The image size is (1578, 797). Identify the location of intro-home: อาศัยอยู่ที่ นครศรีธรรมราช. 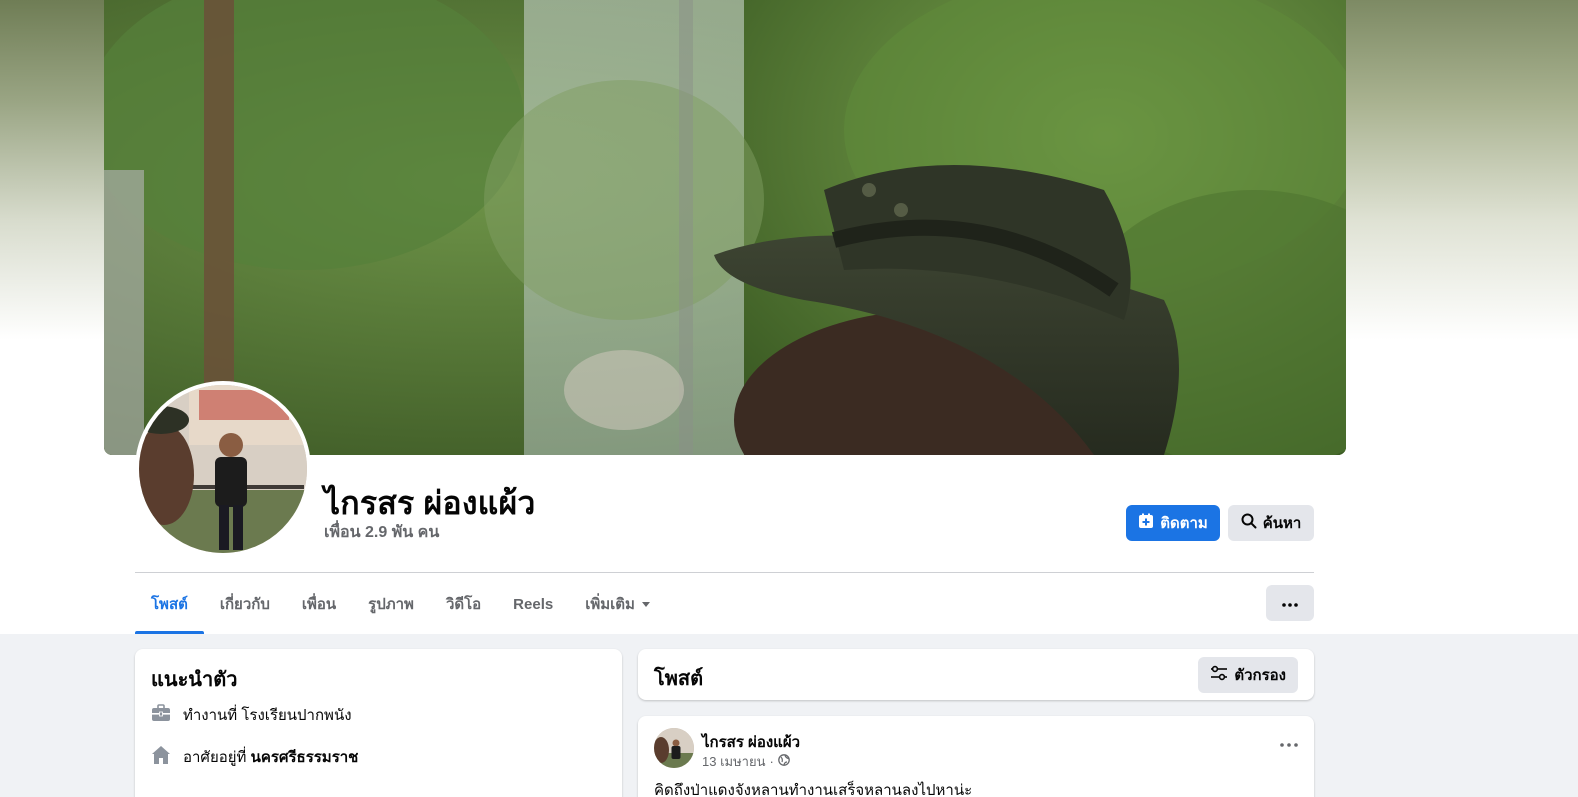
(254, 757).